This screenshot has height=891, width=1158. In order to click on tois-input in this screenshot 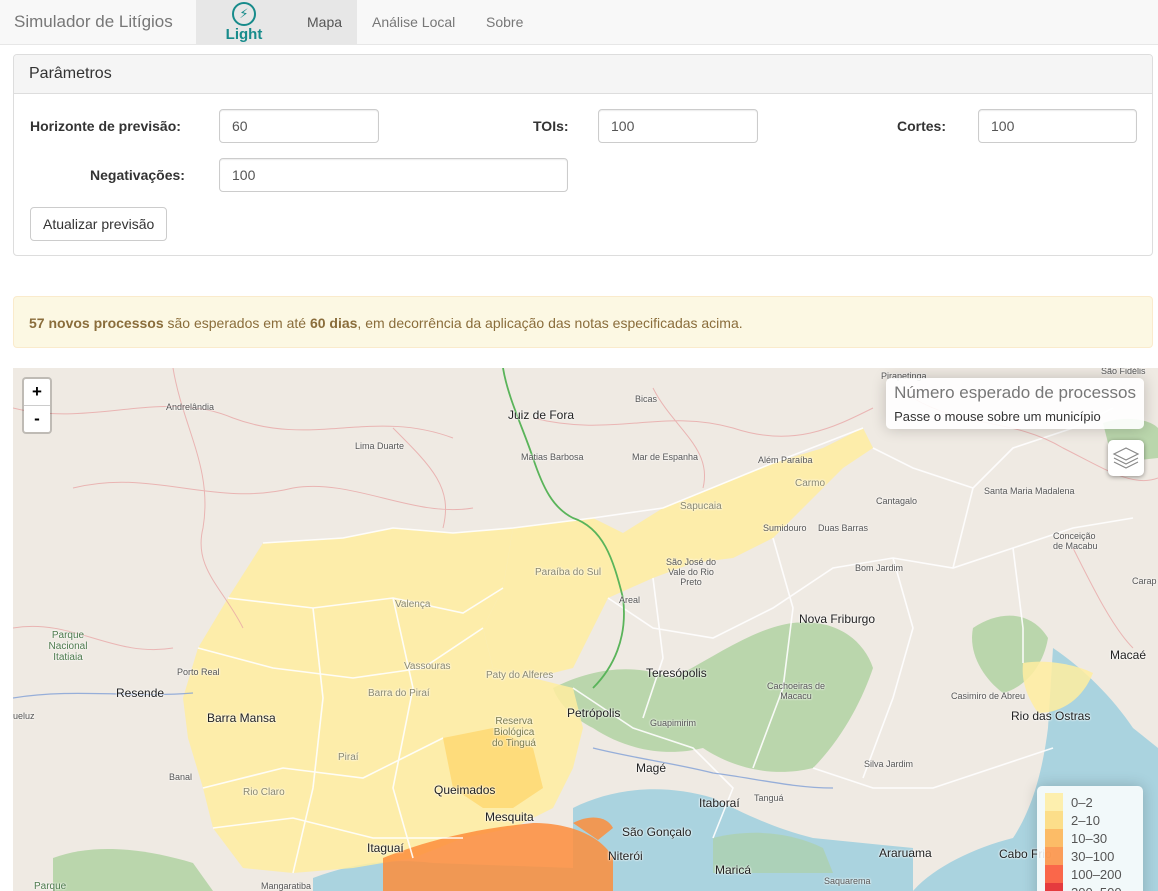, I will do `click(678, 126)`.